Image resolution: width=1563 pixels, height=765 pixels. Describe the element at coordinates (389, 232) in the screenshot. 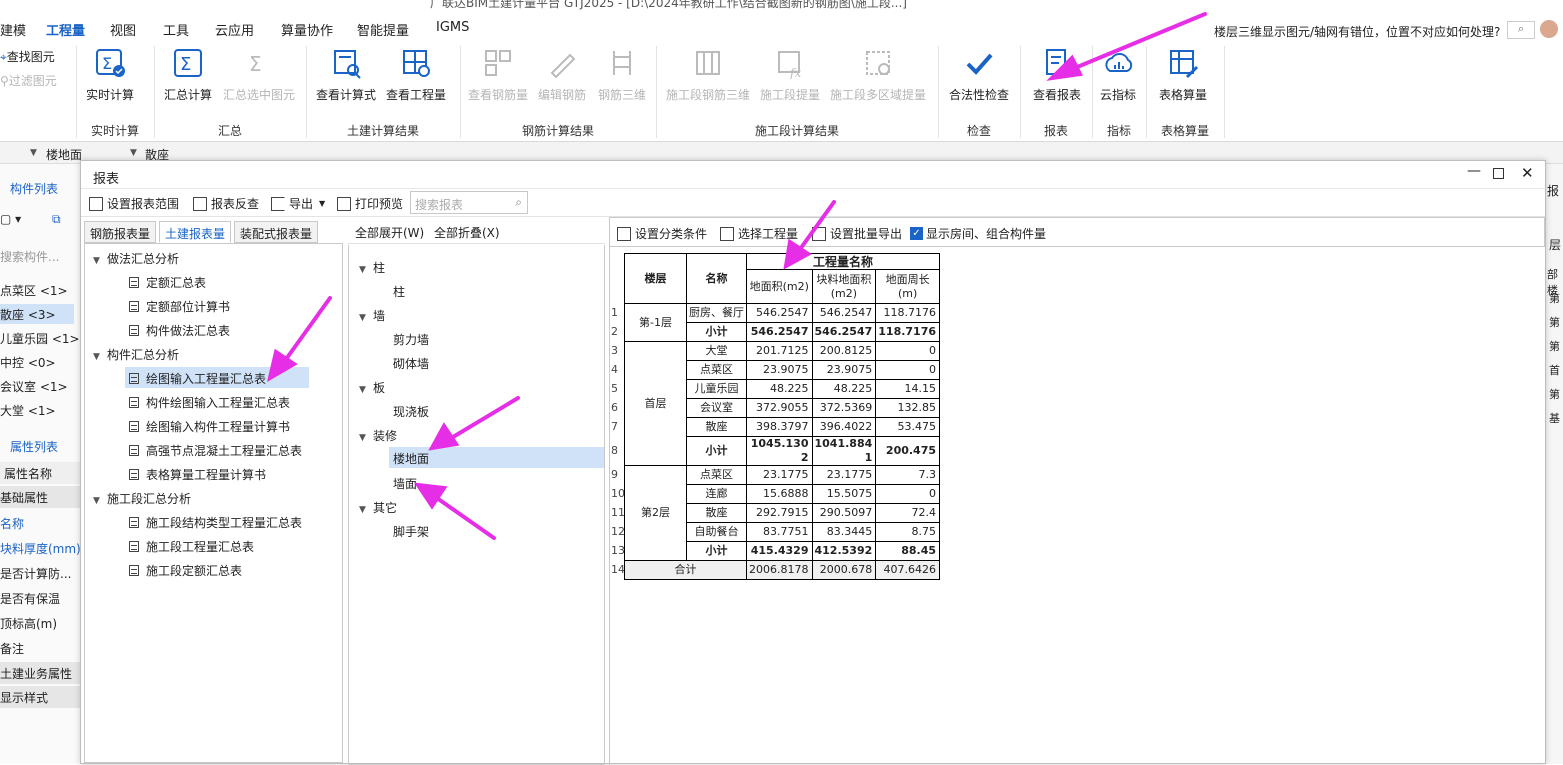

I see `expand-all-button: 全部展开(W)` at that location.